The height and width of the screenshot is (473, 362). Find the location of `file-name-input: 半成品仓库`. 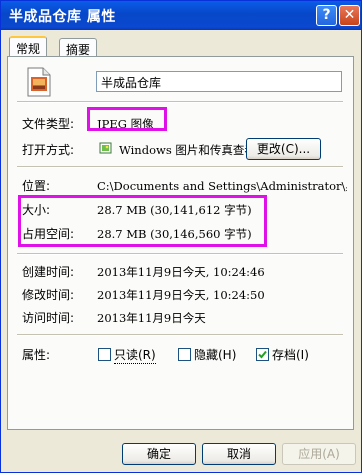

file-name-input: 半成品仓库 is located at coordinates (219, 81).